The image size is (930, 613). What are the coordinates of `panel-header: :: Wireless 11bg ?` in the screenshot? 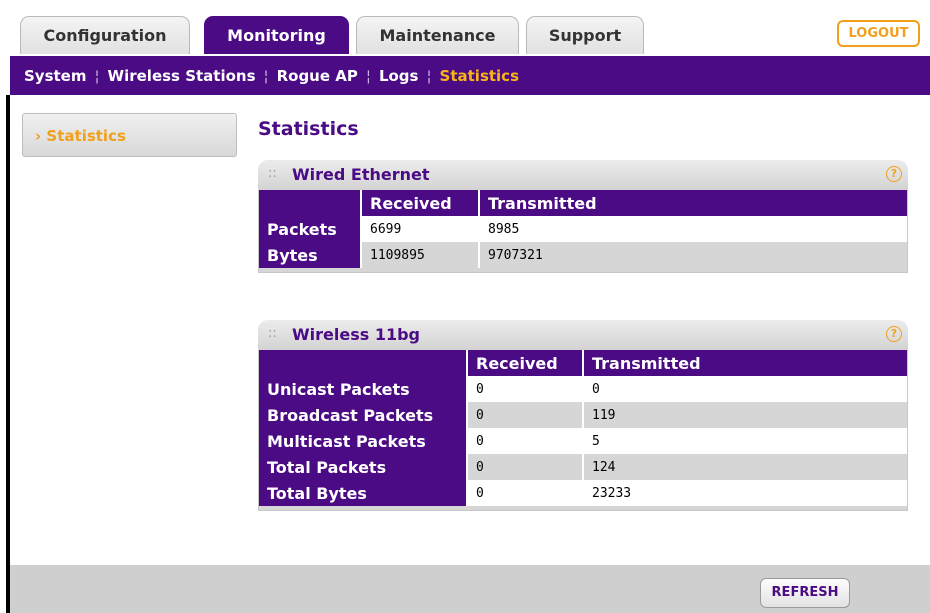 It's located at (583, 335).